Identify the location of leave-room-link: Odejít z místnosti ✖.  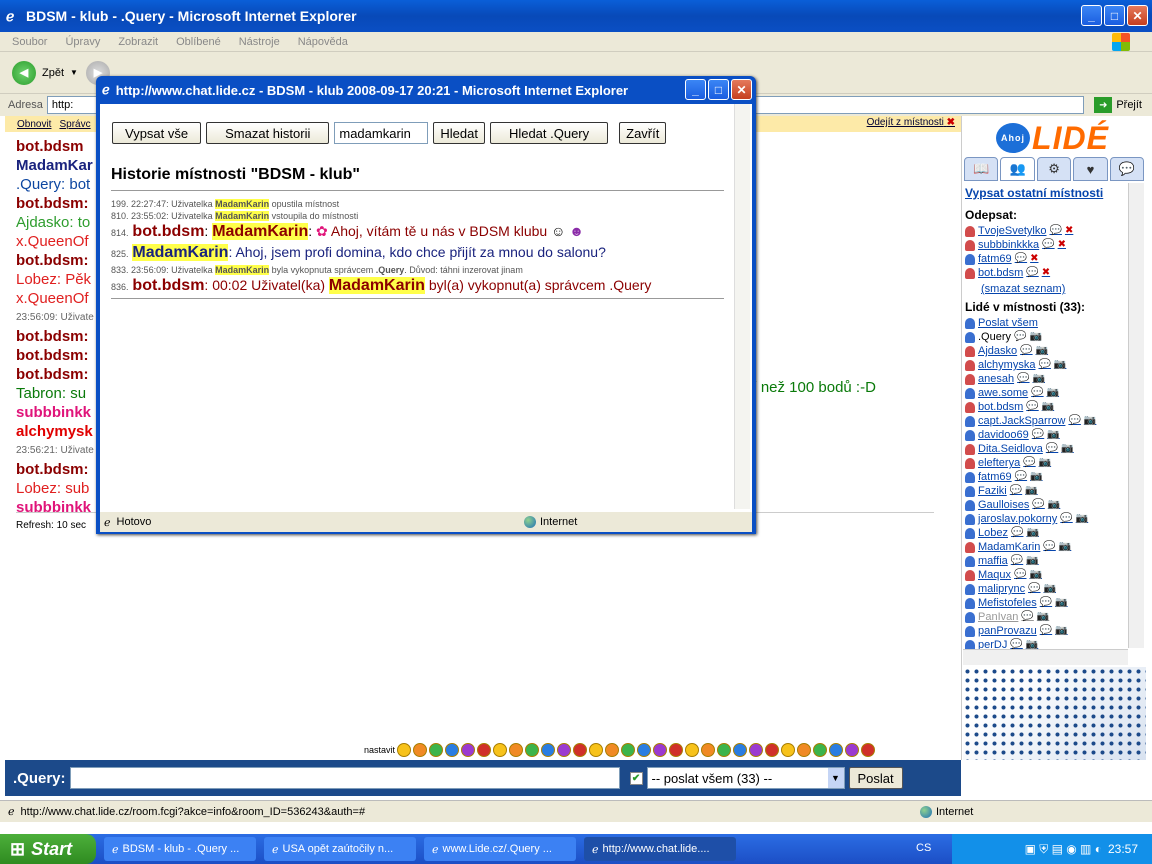
(911, 122).